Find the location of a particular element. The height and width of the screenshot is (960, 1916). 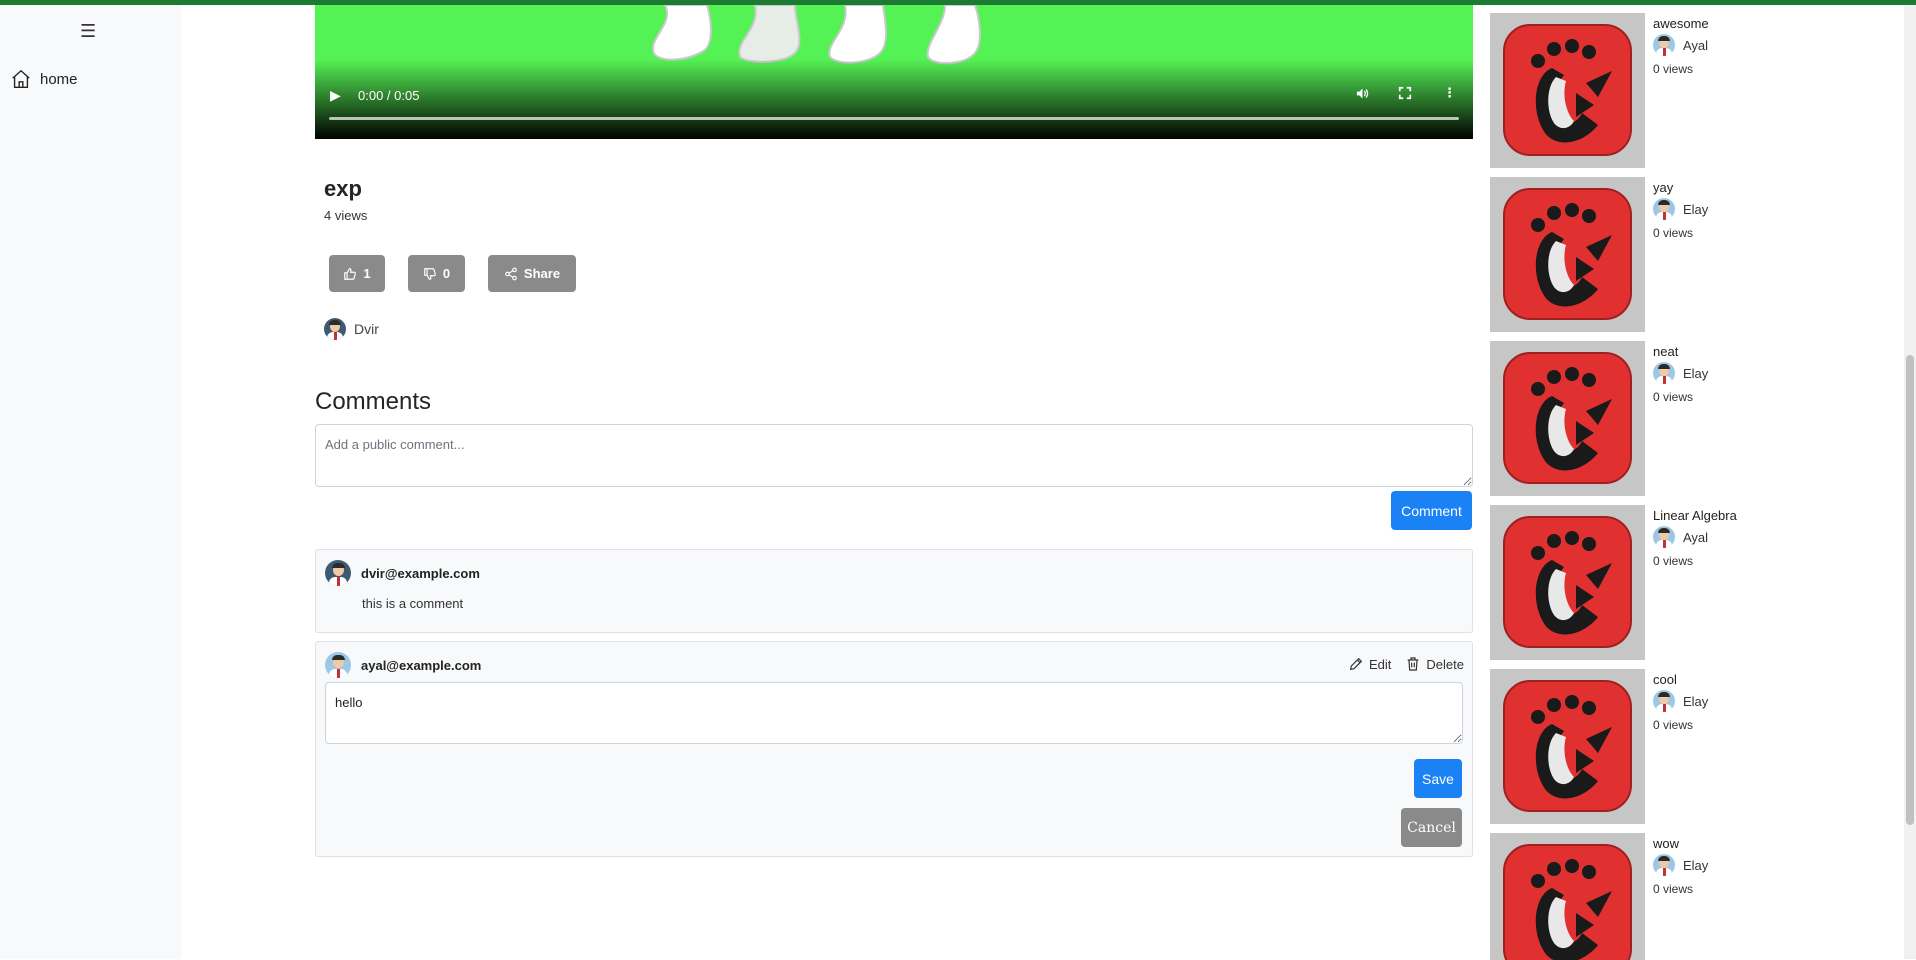

comment-input is located at coordinates (894, 455).